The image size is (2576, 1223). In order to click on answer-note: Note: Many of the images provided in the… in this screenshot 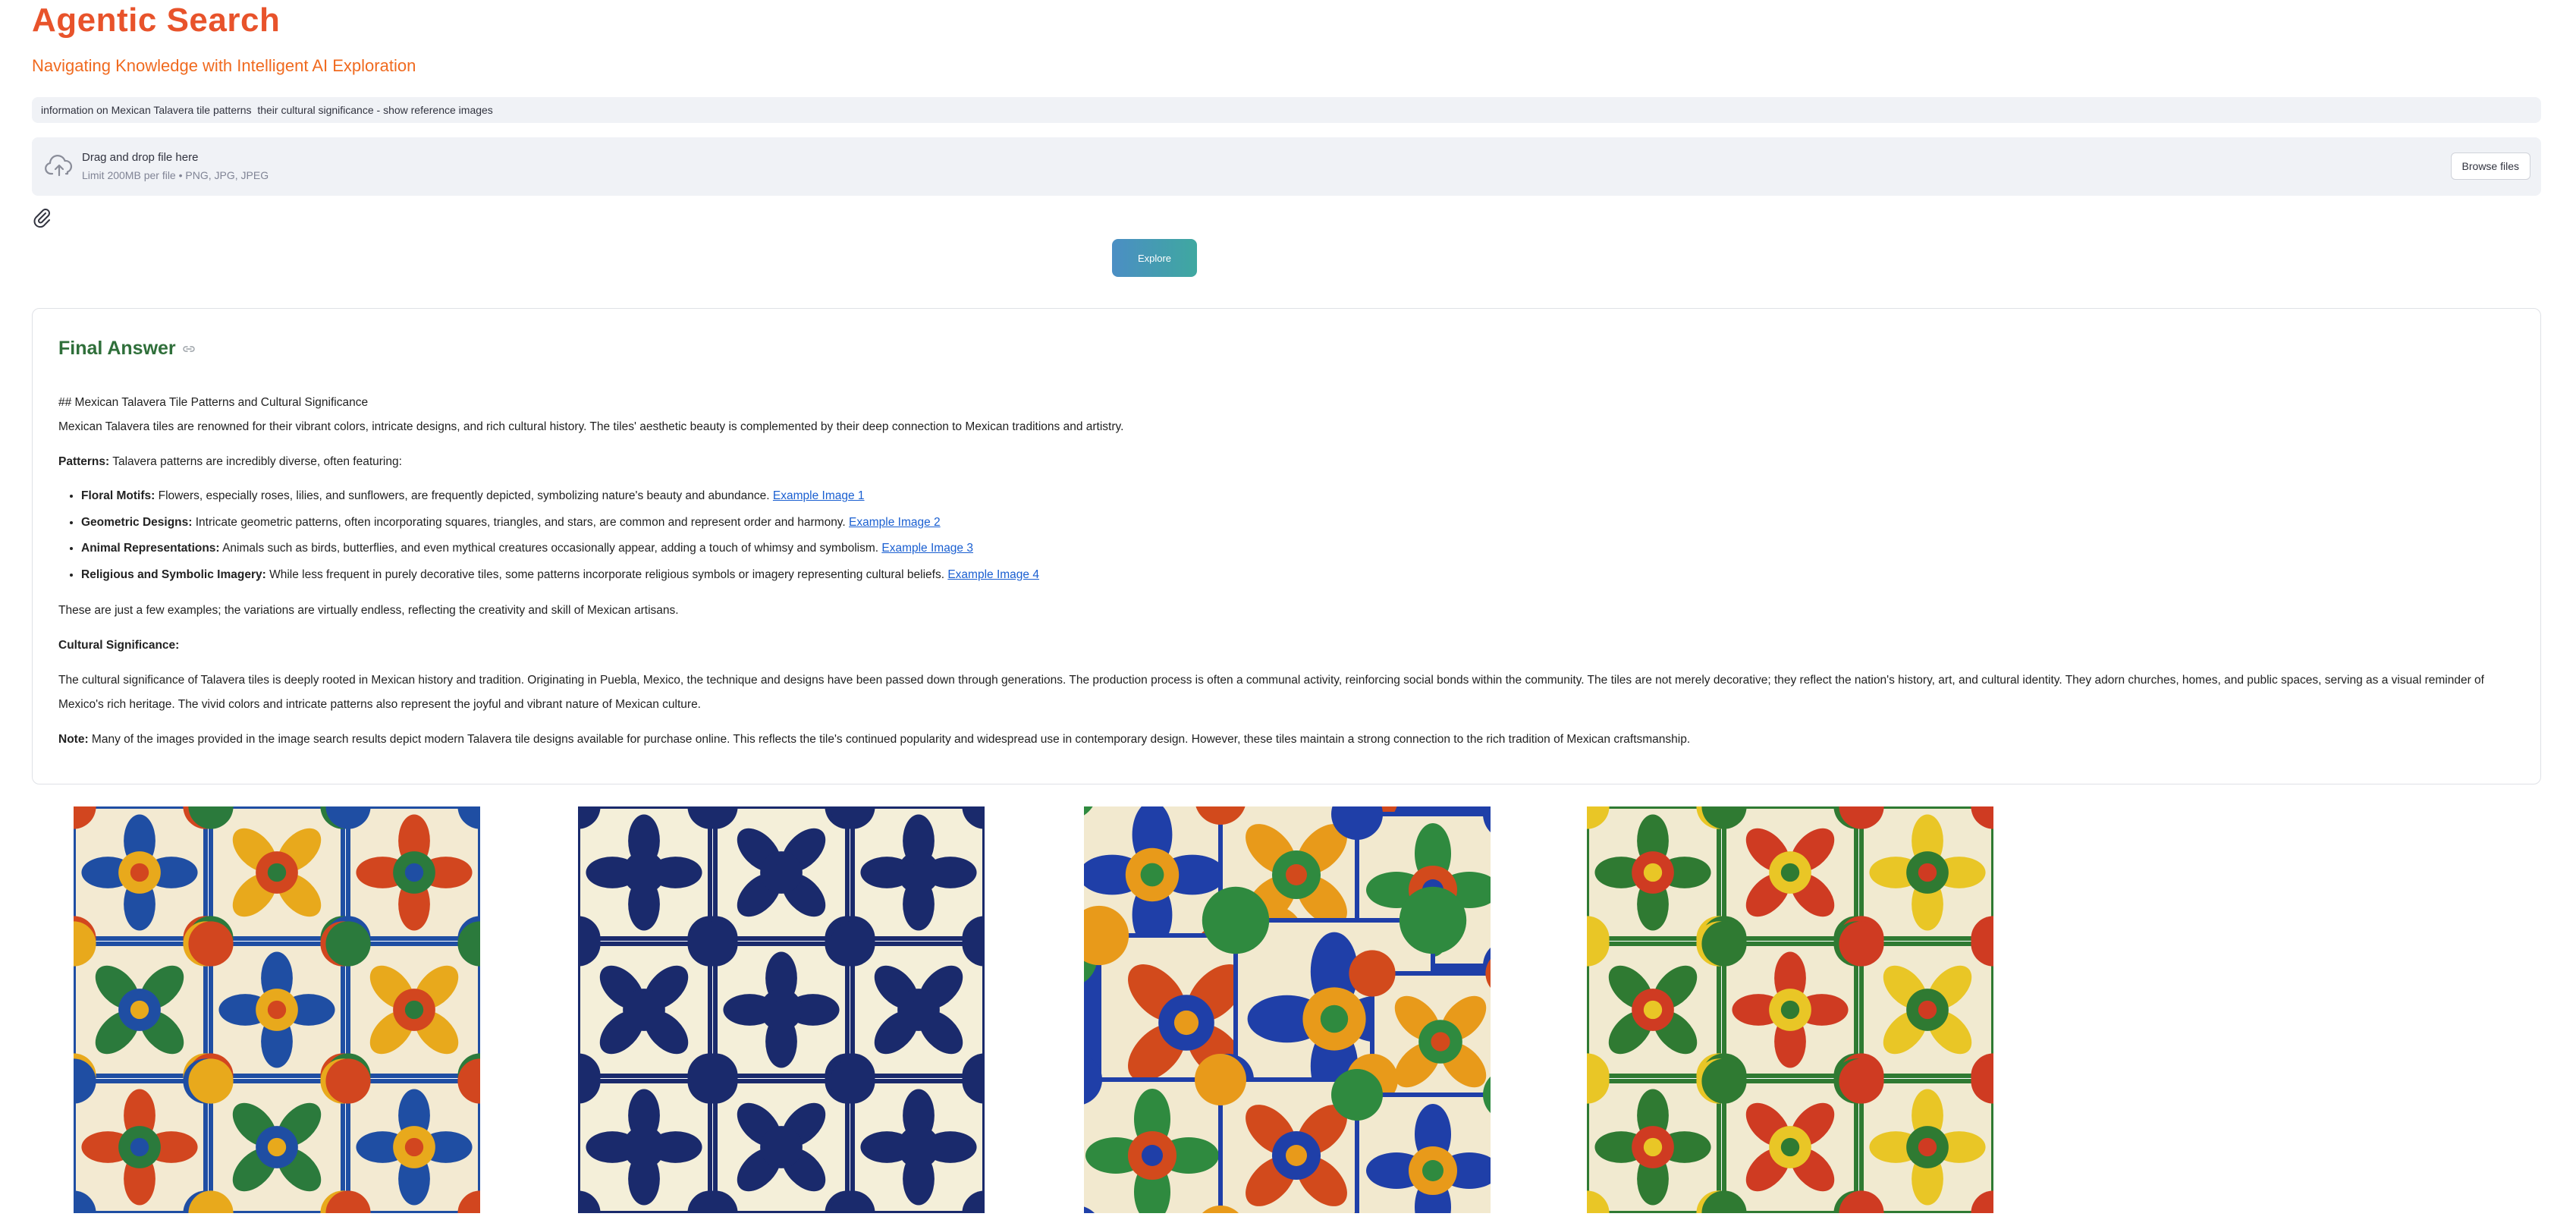, I will do `click(1287, 740)`.